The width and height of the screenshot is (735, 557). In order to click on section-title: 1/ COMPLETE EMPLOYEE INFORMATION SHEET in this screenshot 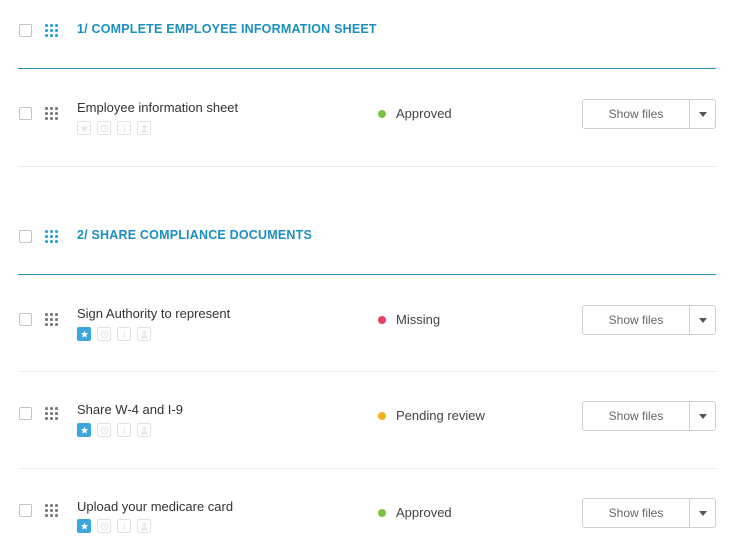, I will do `click(227, 29)`.